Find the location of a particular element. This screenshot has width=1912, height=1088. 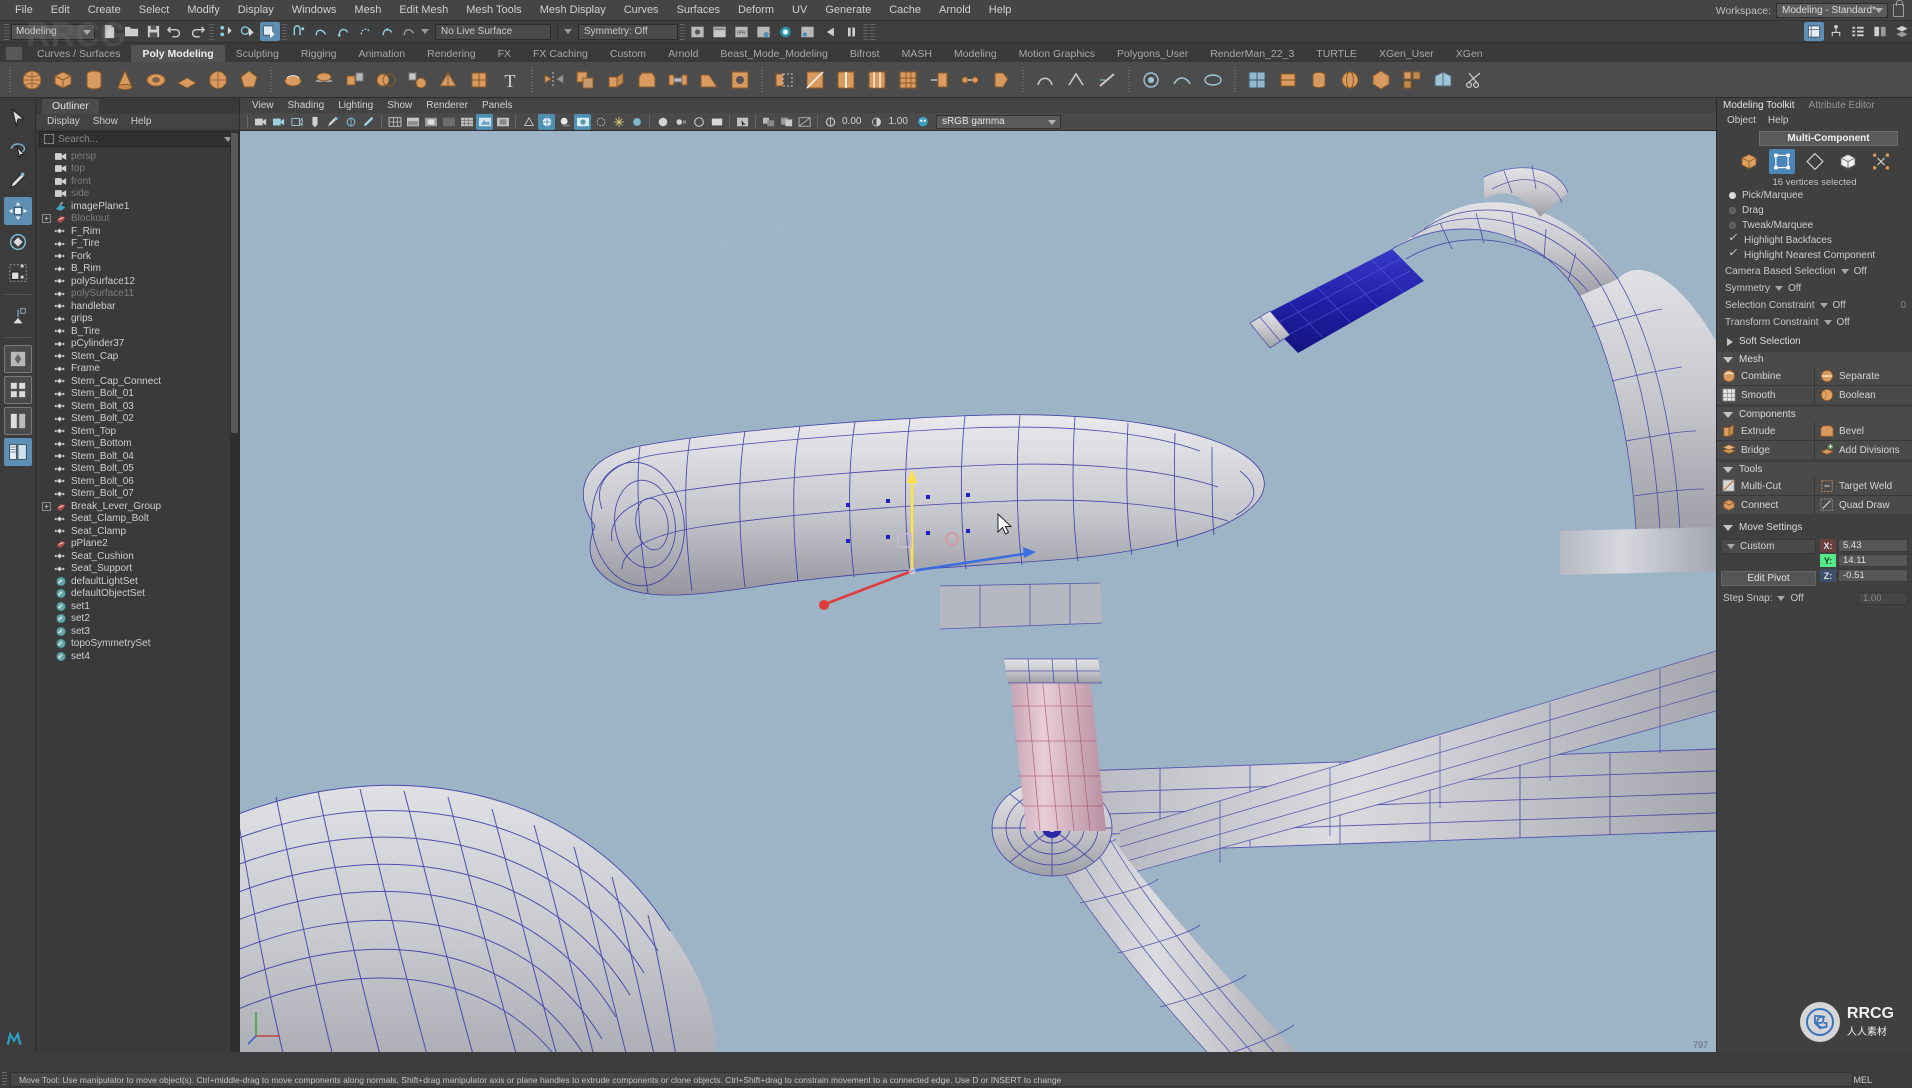

poly-platonic-icon is located at coordinates (249, 79).